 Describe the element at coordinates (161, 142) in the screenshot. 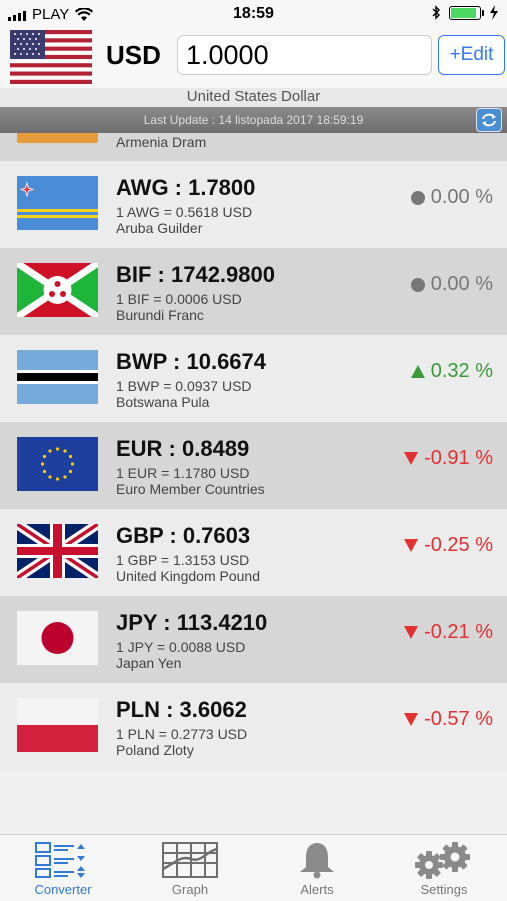

I see `currency-name: Armenia Dram` at that location.